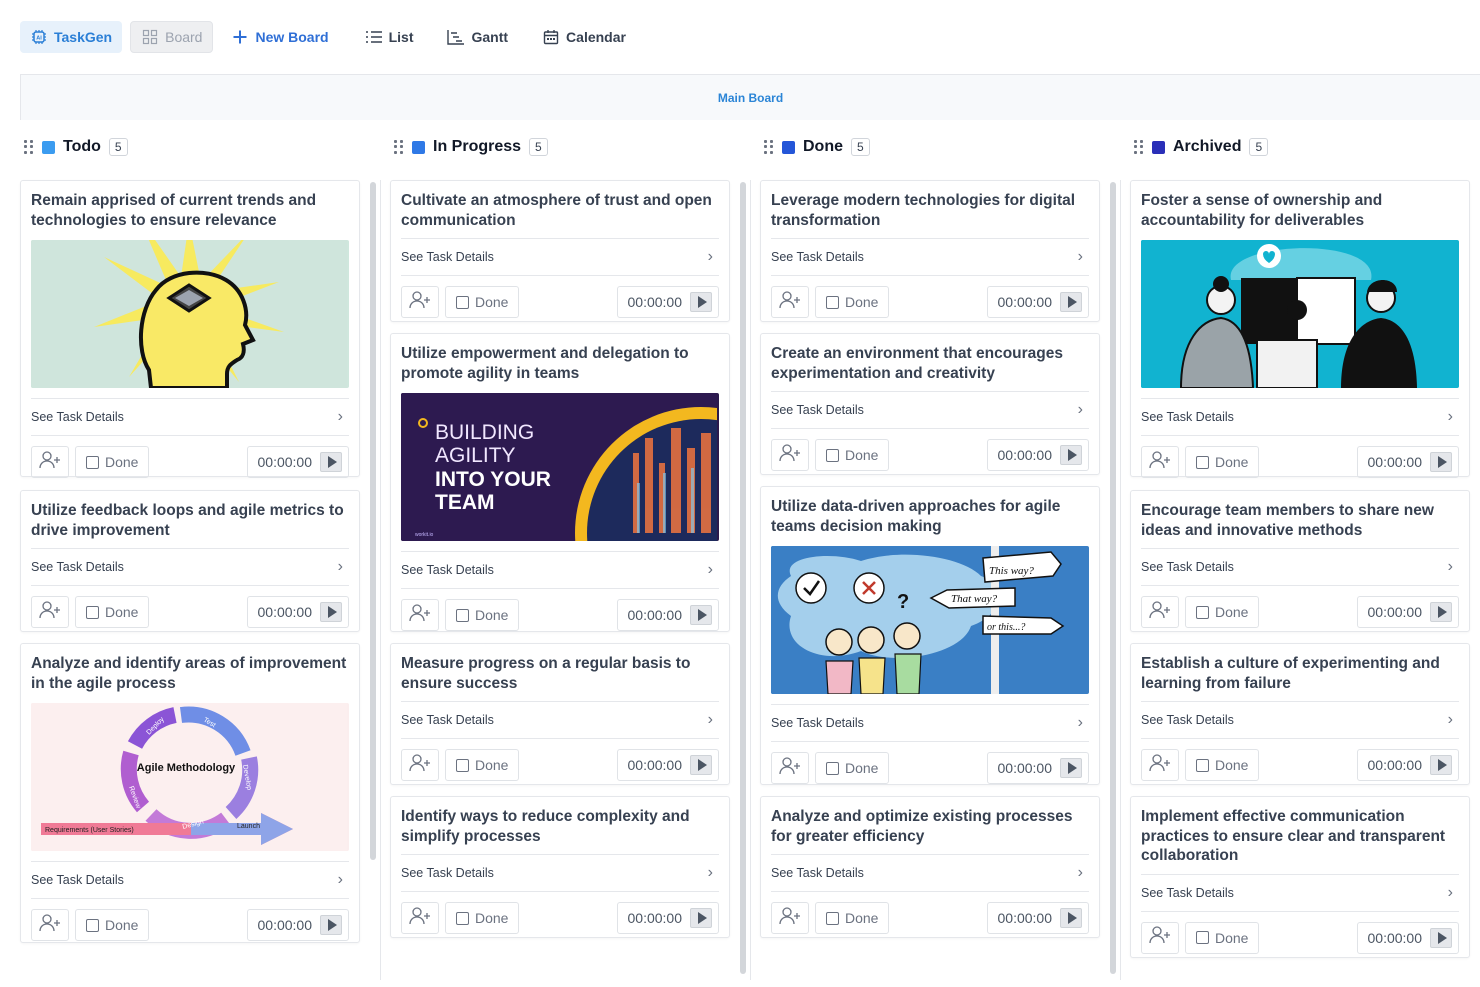  Describe the element at coordinates (477, 37) in the screenshot. I see `gantt-view-button: Gantt` at that location.